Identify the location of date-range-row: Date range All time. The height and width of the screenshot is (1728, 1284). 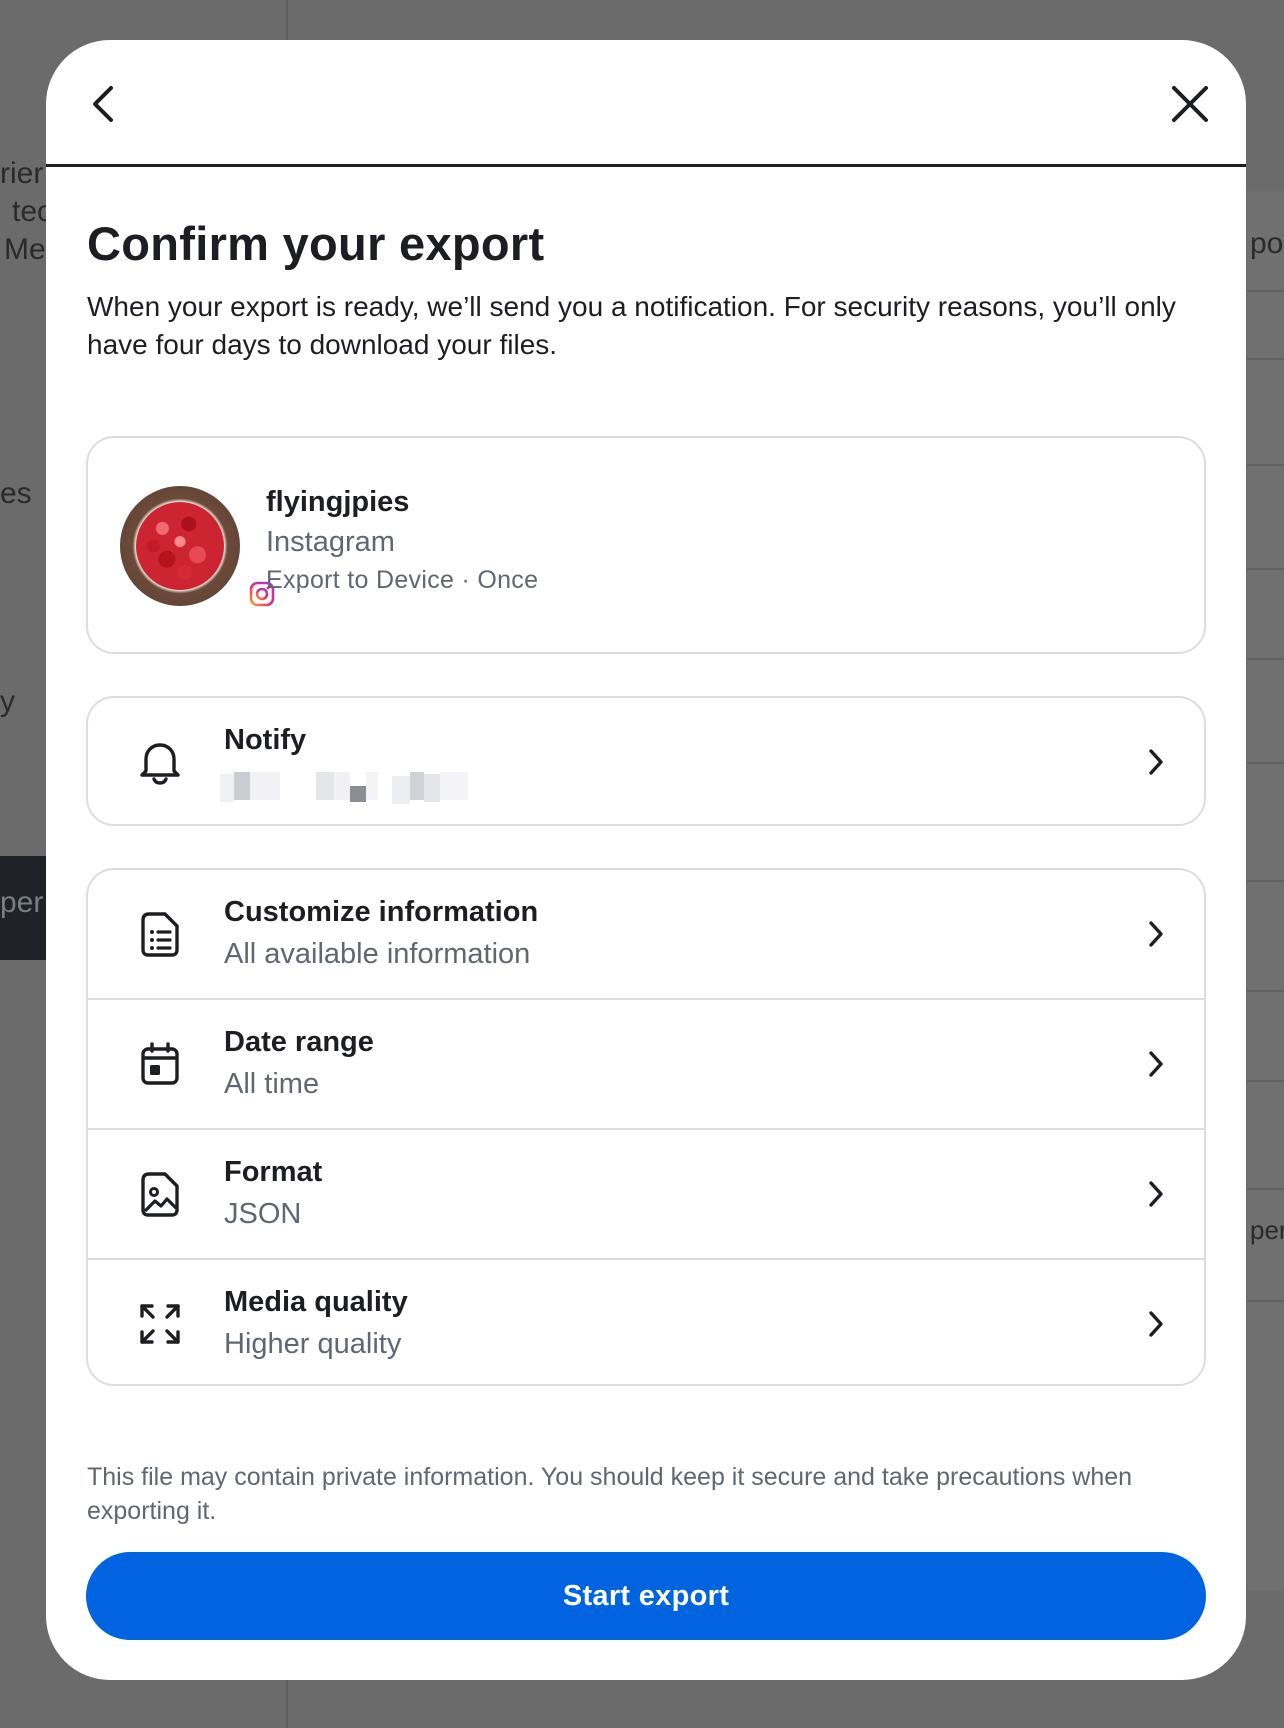
(646, 1064).